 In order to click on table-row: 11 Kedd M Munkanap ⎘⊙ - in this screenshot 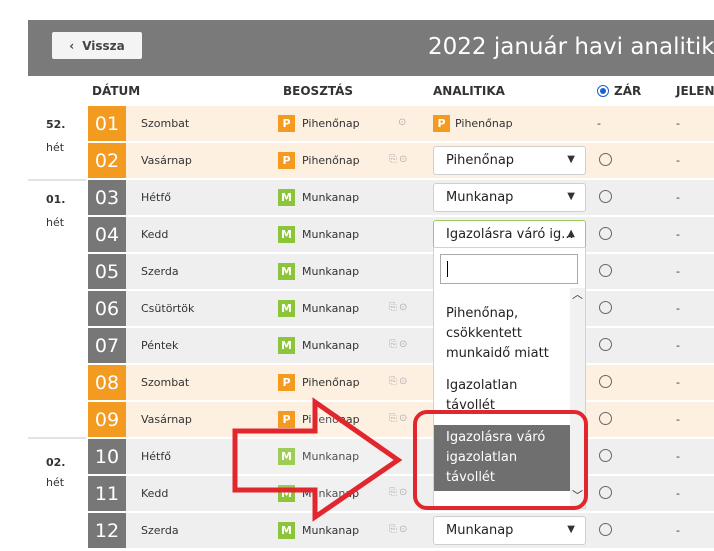, I will do `click(401, 493)`.